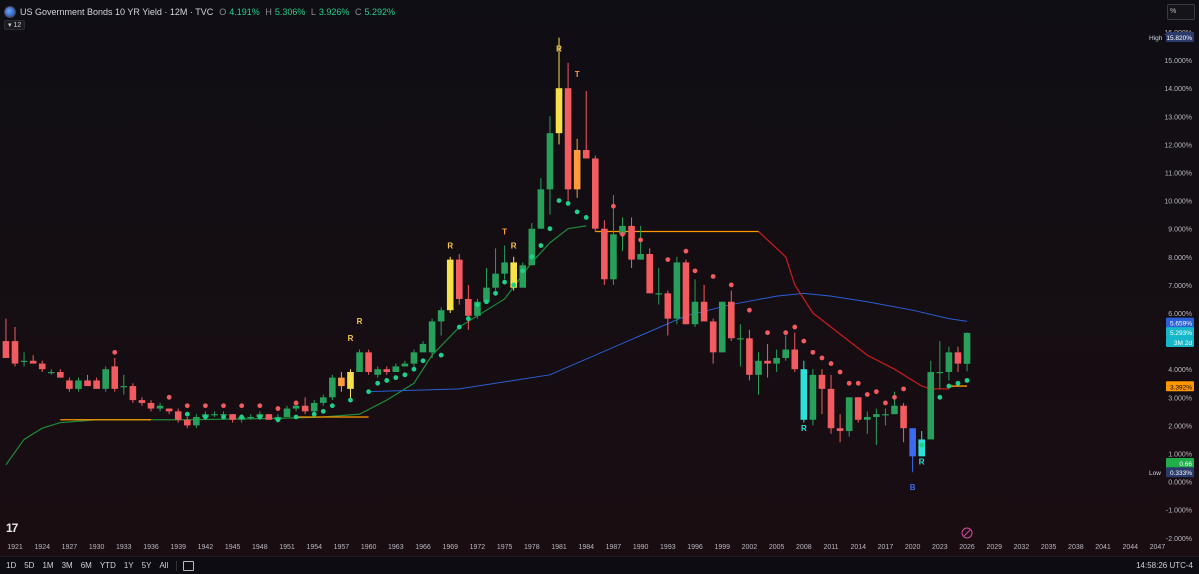 This screenshot has height=574, width=1199. Describe the element at coordinates (830, 547) in the screenshot. I see `x-tick-label: 2011` at that location.